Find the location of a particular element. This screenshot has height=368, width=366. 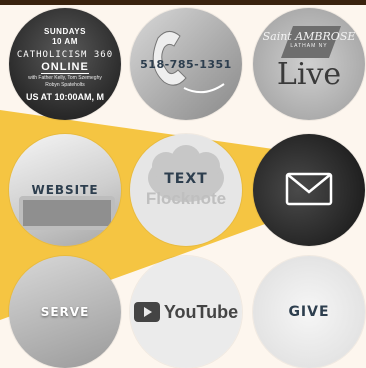

hosts-text: with Father Kelly, Tom Szemeghy is located at coordinates (65, 77).